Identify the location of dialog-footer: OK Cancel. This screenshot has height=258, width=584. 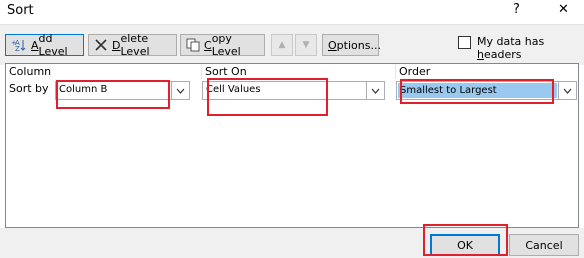
(292, 243).